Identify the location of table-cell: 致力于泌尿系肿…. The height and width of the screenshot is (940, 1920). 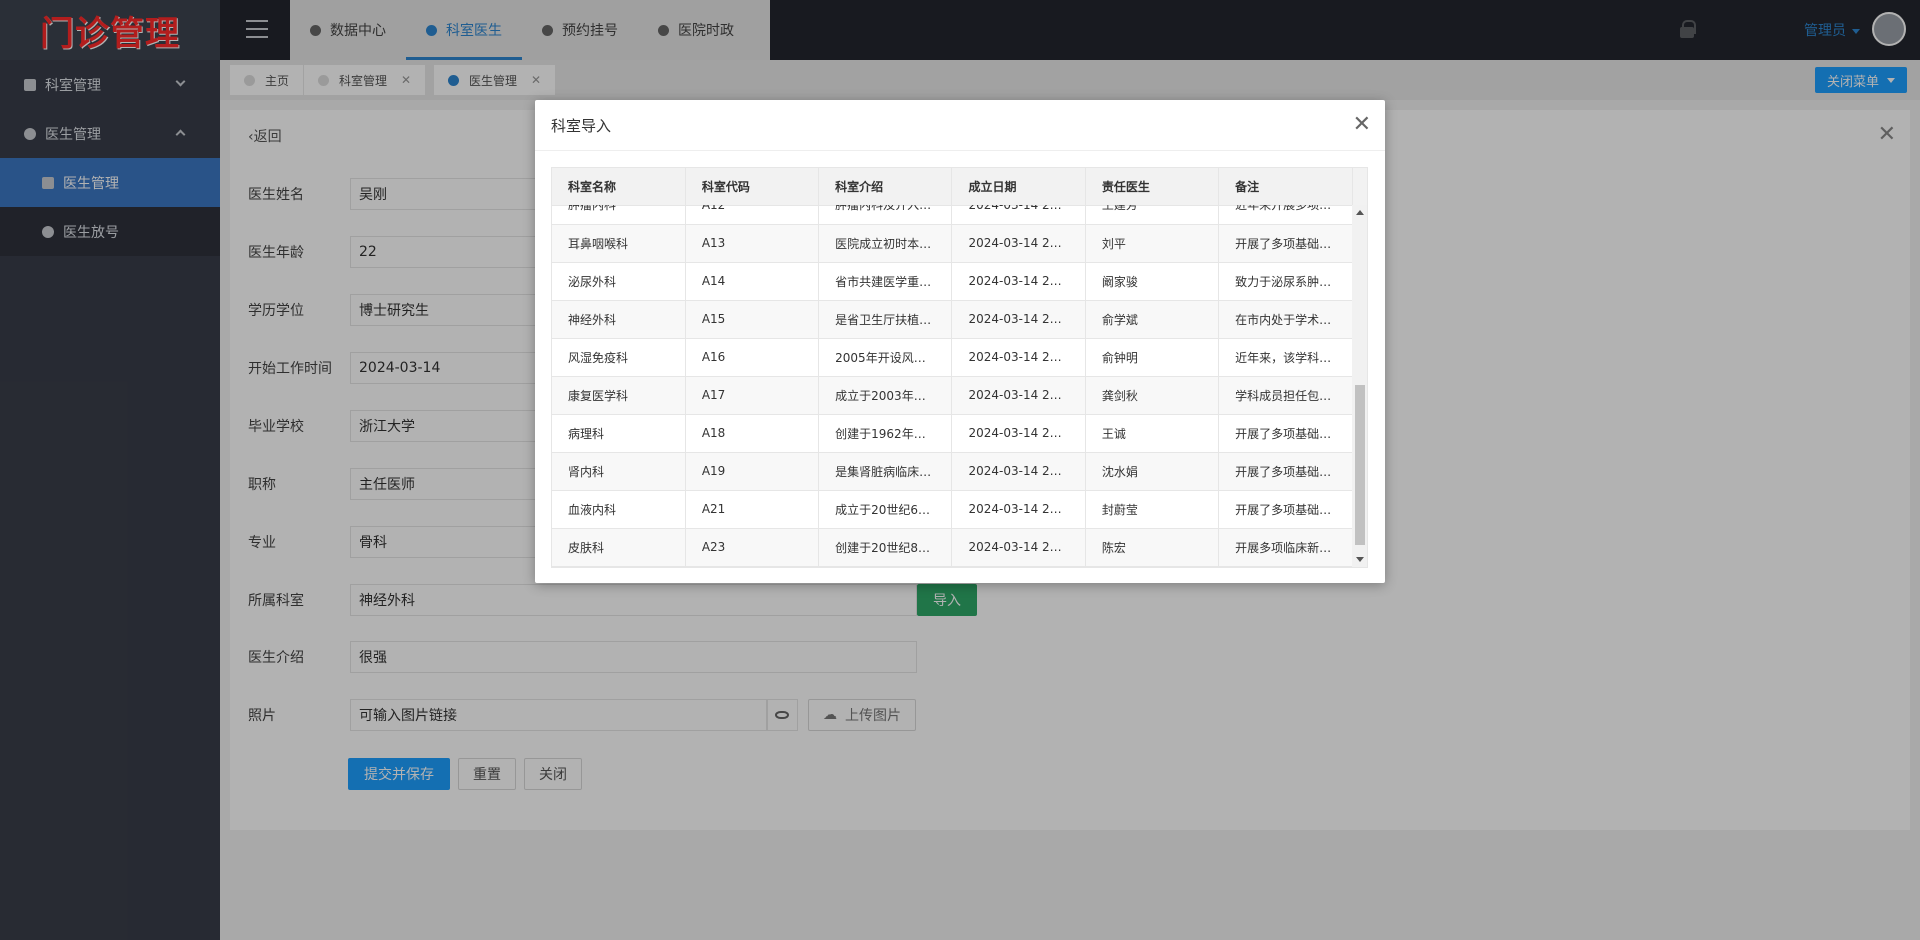
(1283, 281).